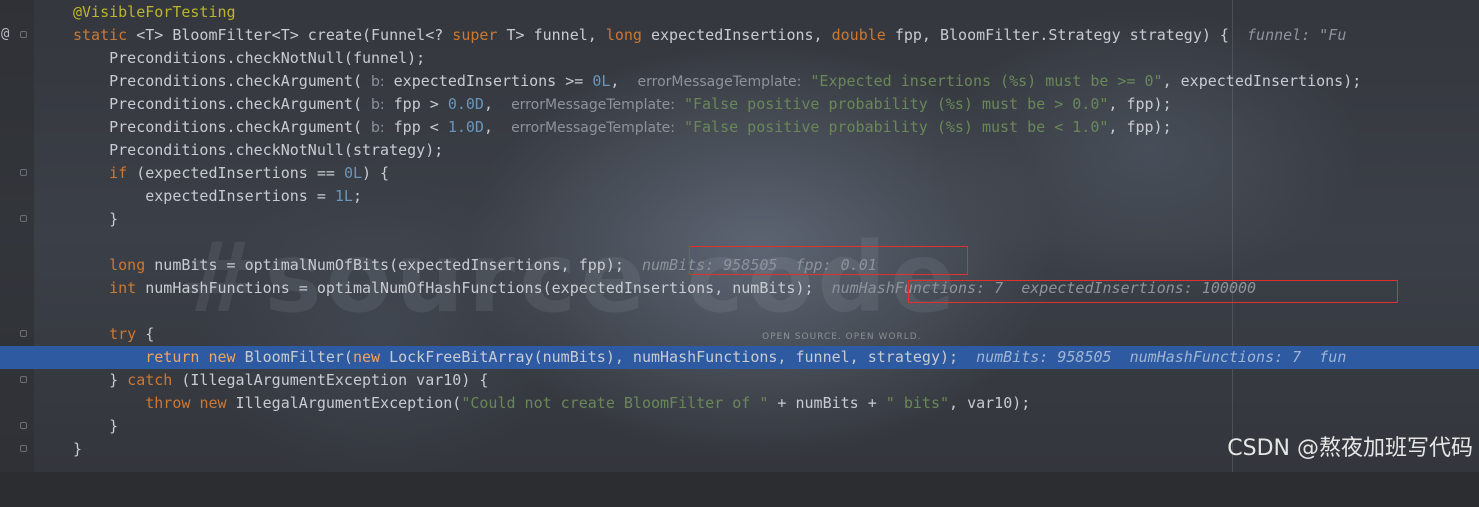 The image size is (1479, 507). Describe the element at coordinates (344, 403) in the screenshot. I see `code-text: IllegalArgumentException(` at that location.